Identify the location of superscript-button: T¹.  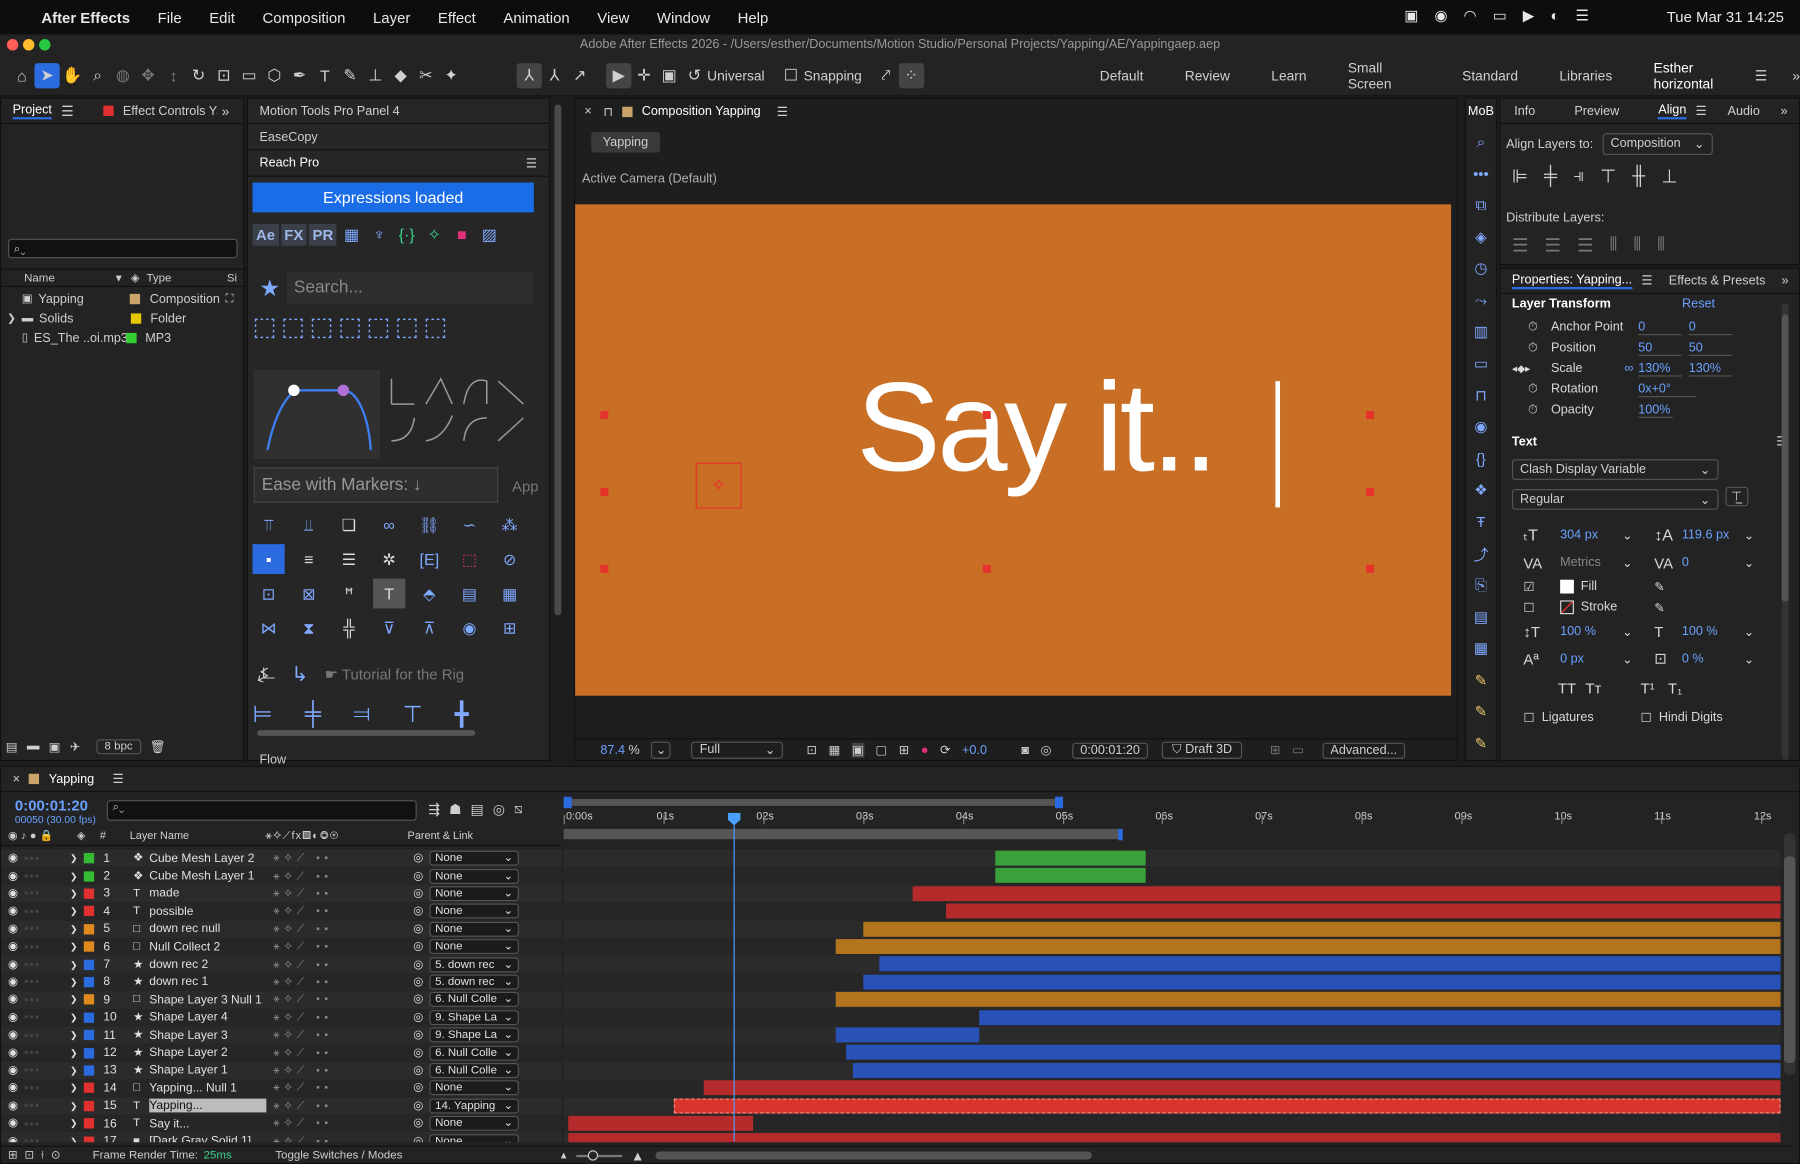
(1654, 687).